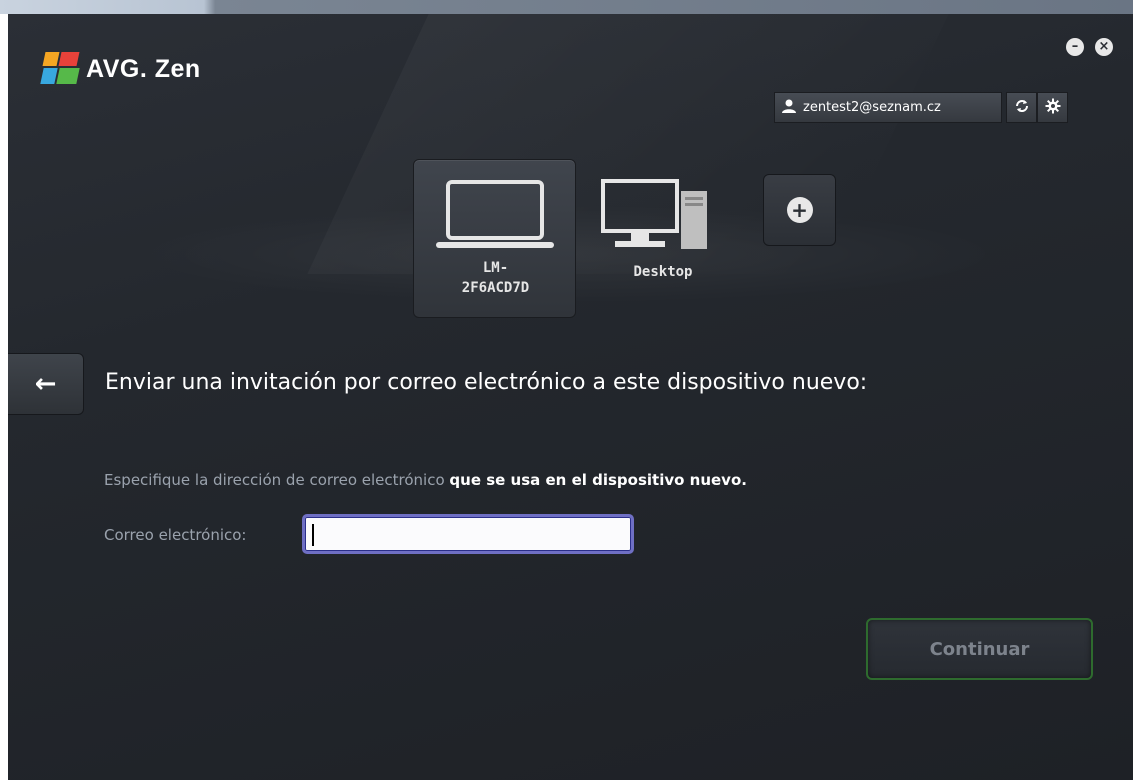  I want to click on email-input, so click(468, 534).